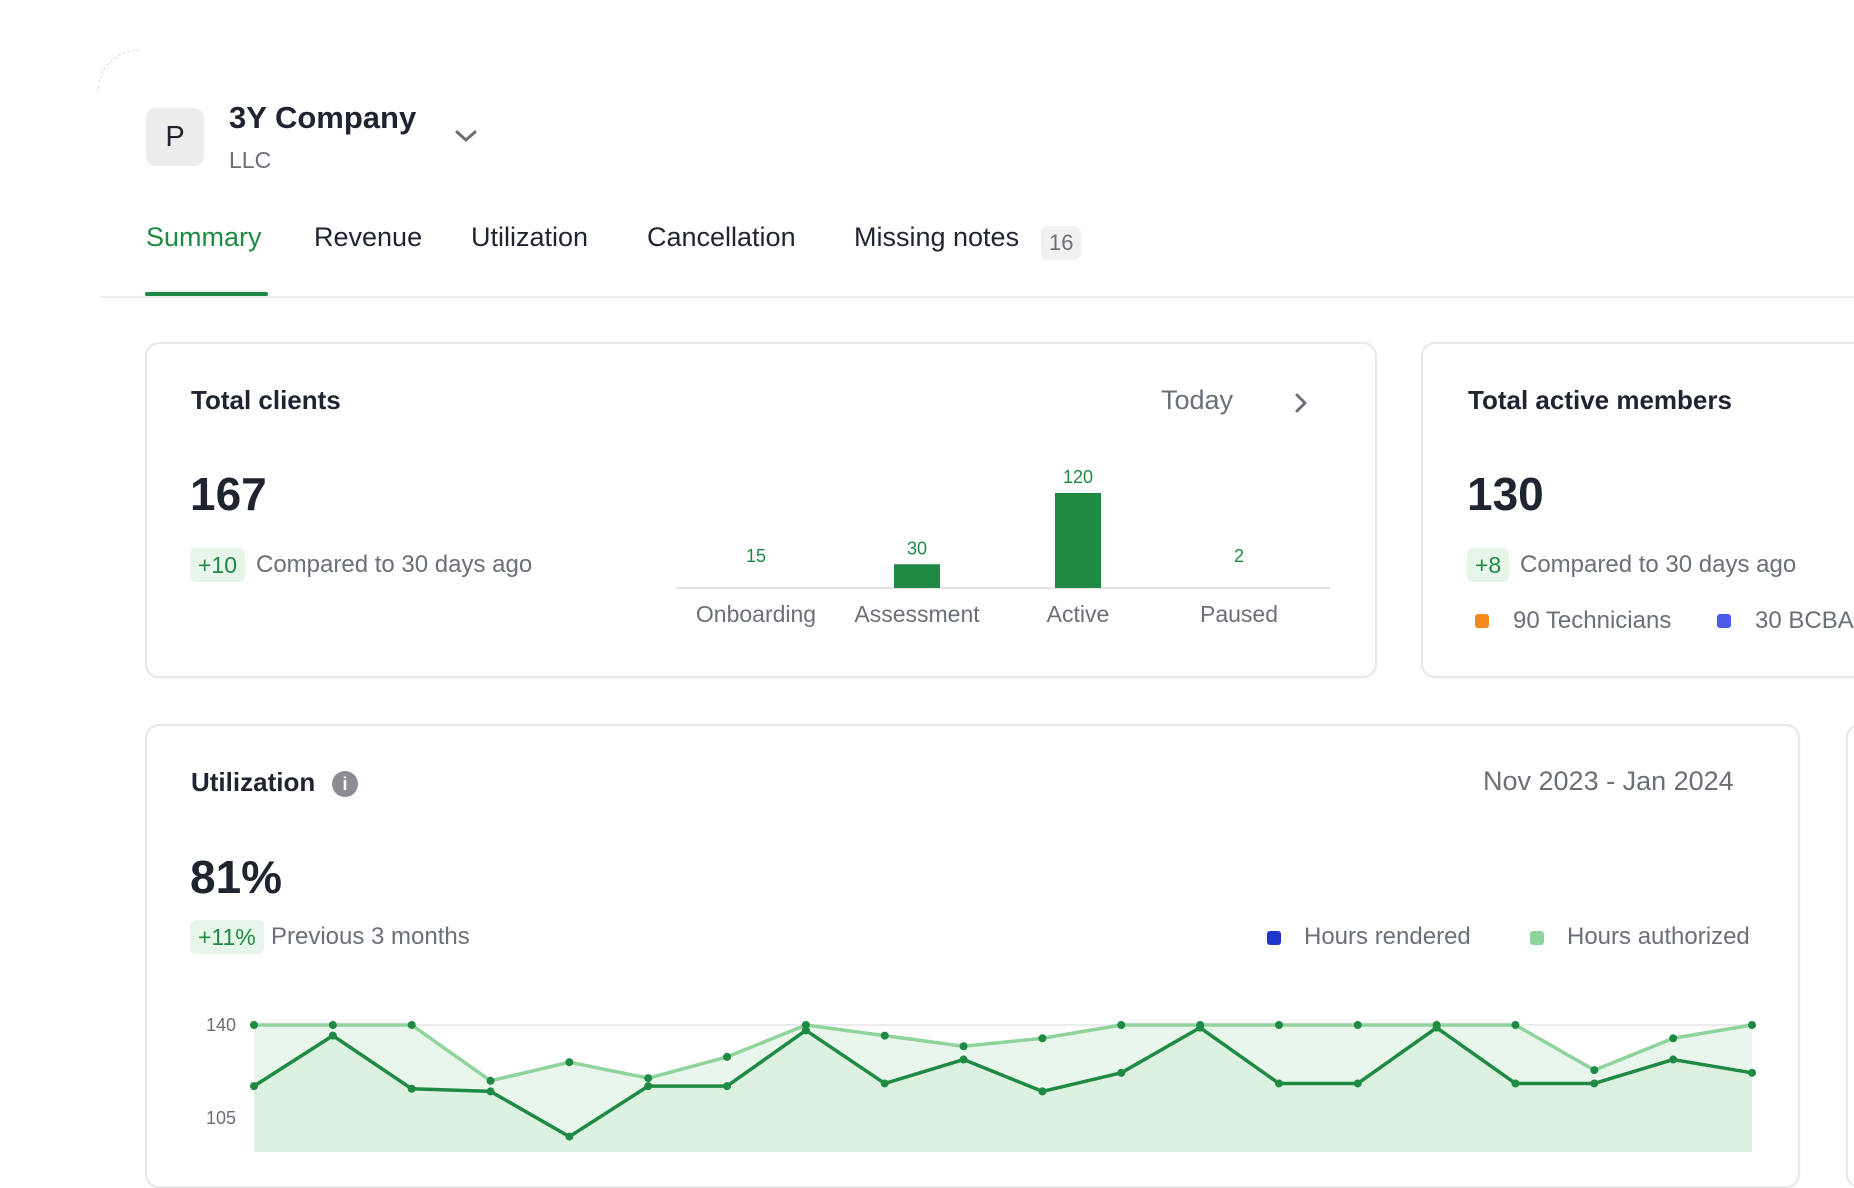  What do you see at coordinates (1488, 565) in the screenshot?
I see `total-active-members-delta-badge: +8` at bounding box center [1488, 565].